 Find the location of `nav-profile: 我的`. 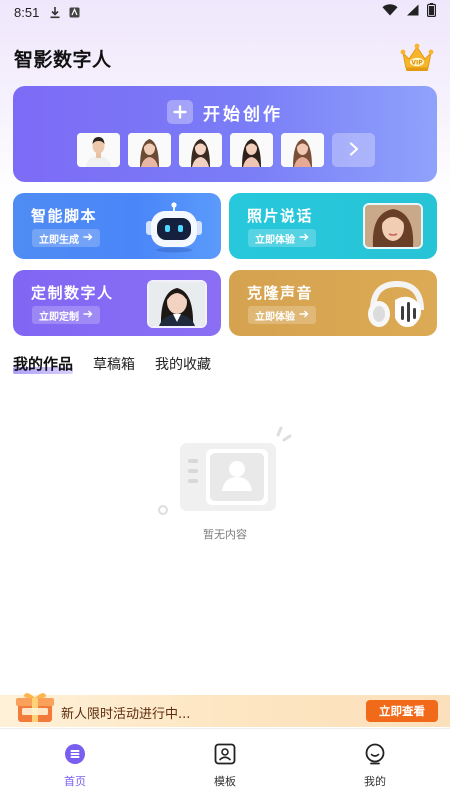

nav-profile: 我的 is located at coordinates (375, 764).